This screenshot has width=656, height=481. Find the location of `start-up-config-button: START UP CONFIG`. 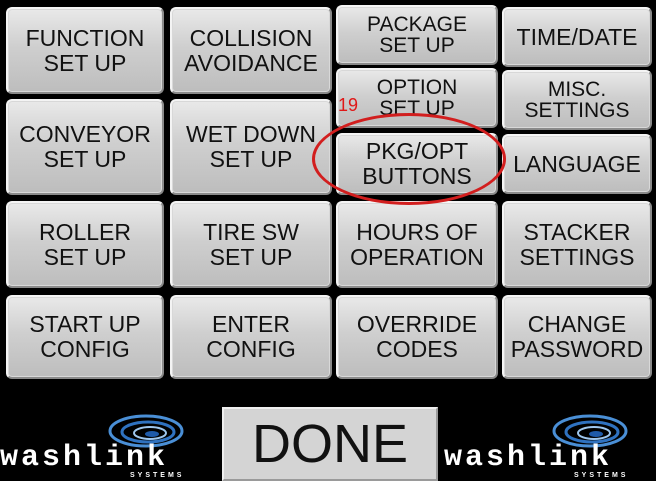

start-up-config-button: START UP CONFIG is located at coordinates (85, 337).